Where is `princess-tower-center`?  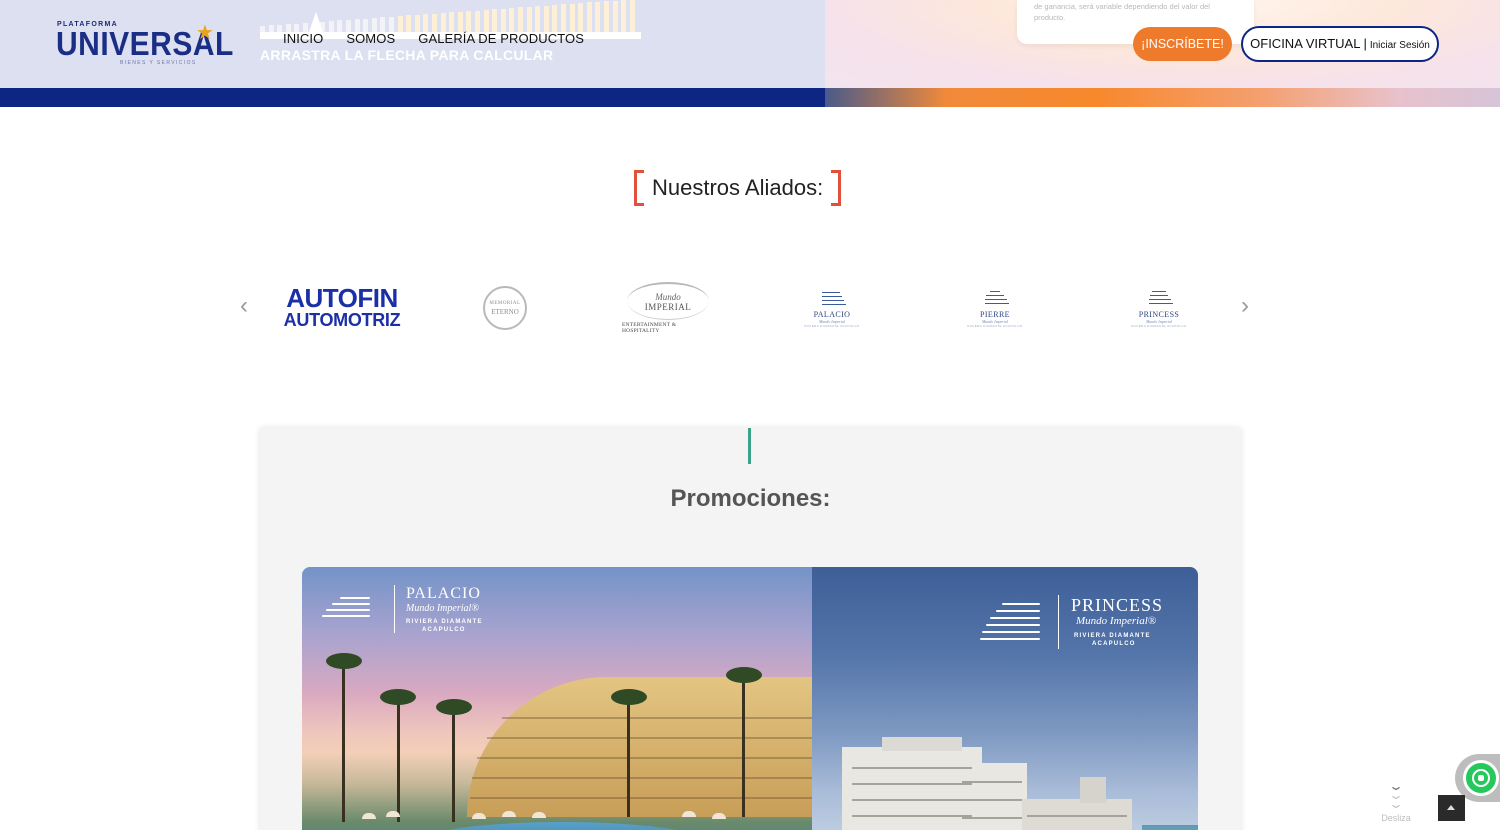 princess-tower-center is located at coordinates (992, 796).